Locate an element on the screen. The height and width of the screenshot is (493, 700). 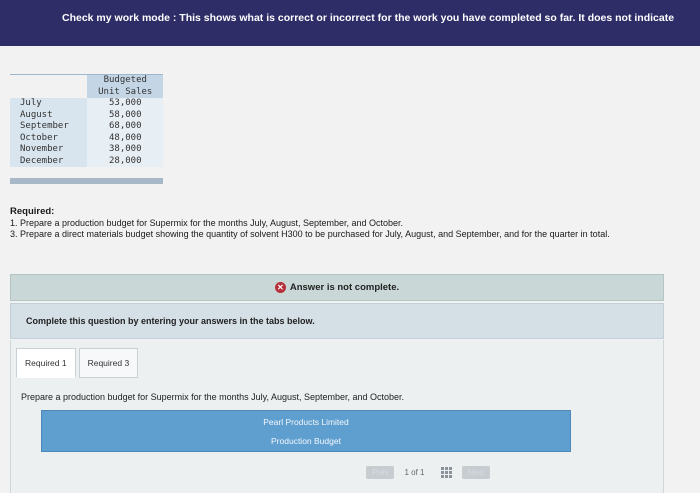
column-header-unit-sales: Unit Sales is located at coordinates (125, 92).